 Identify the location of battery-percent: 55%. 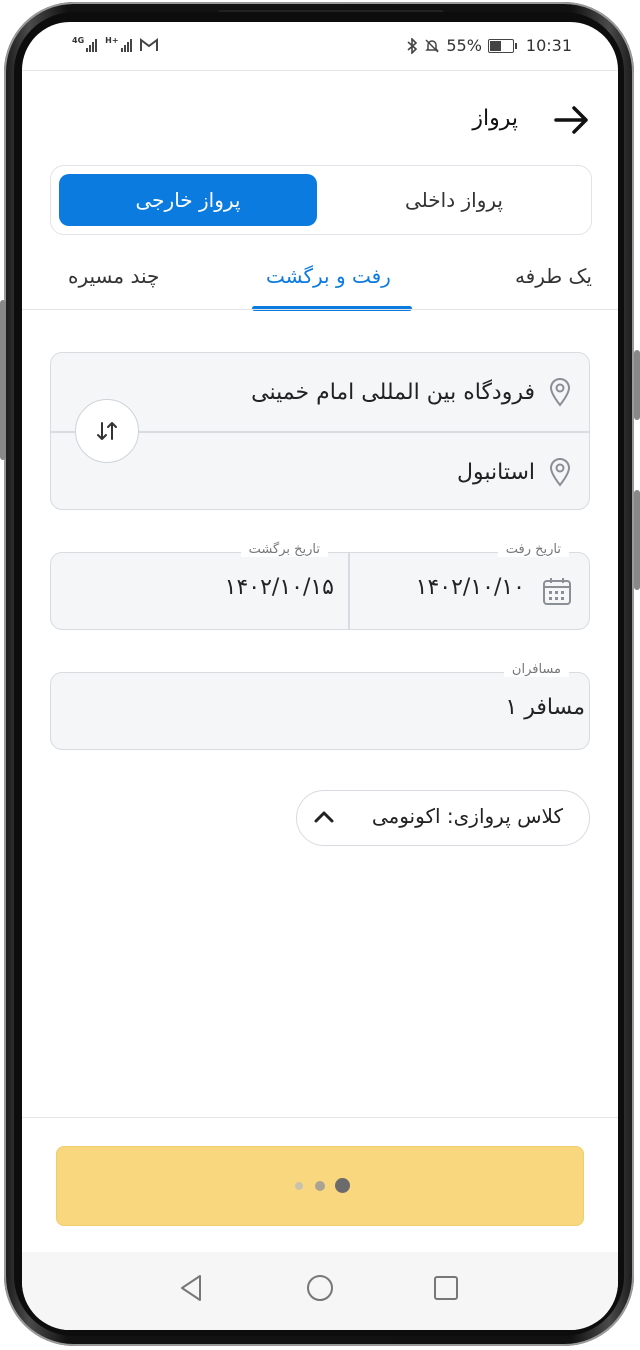
(464, 45).